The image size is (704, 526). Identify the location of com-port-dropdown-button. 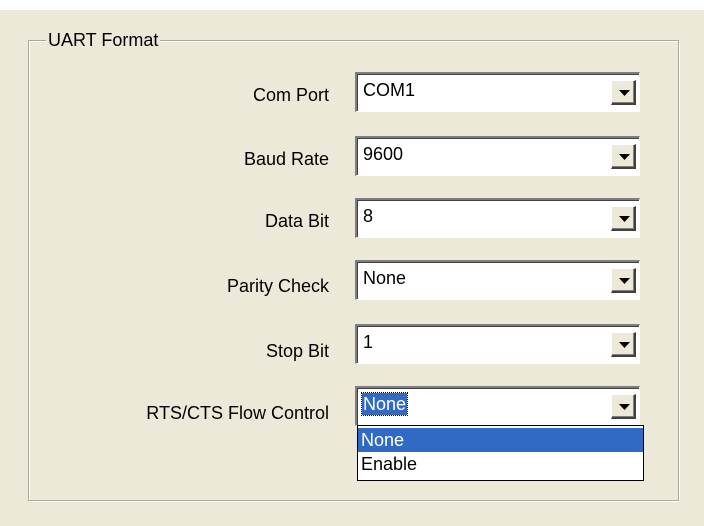
(623, 92).